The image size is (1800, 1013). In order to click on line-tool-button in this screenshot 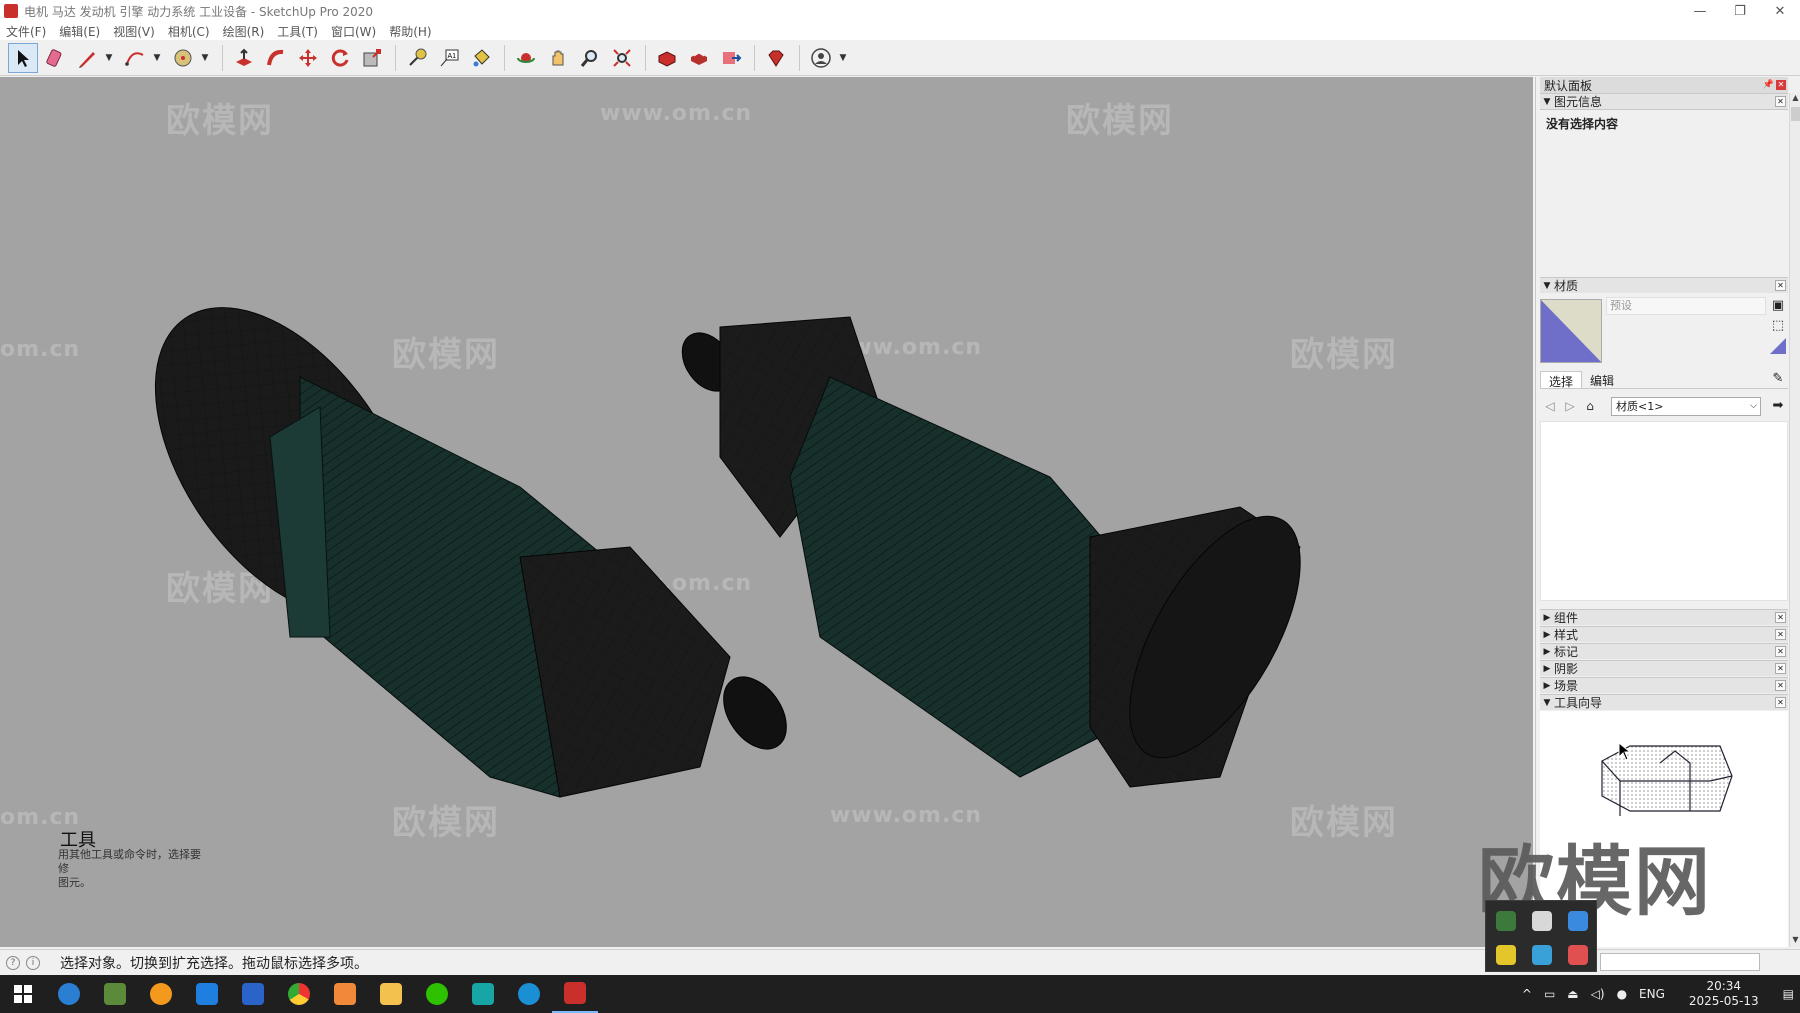, I will do `click(87, 58)`.